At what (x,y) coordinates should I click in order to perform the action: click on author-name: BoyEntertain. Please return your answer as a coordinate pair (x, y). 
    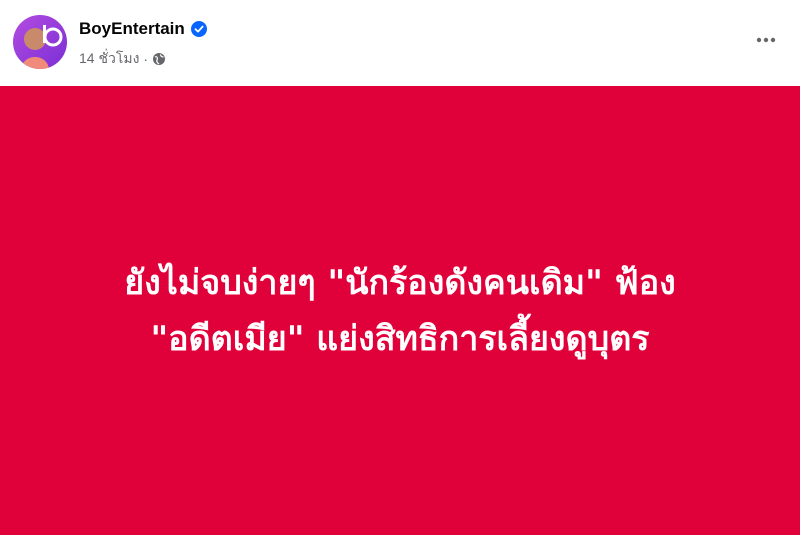
    Looking at the image, I should click on (132, 29).